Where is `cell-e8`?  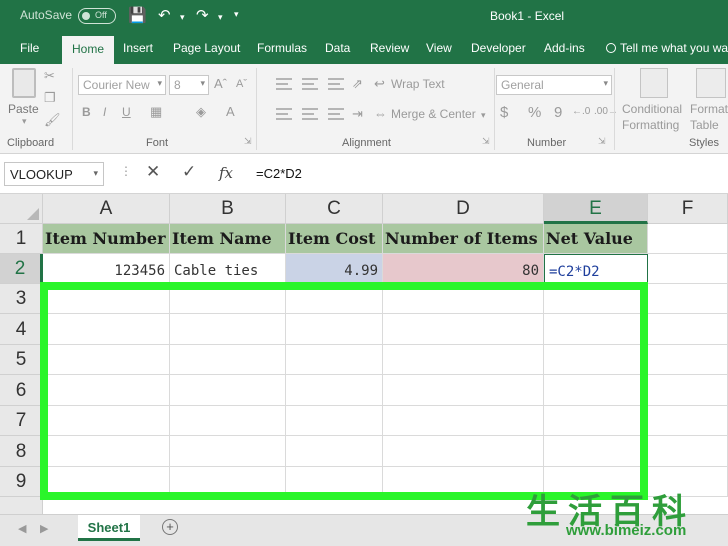
cell-e8 is located at coordinates (596, 451).